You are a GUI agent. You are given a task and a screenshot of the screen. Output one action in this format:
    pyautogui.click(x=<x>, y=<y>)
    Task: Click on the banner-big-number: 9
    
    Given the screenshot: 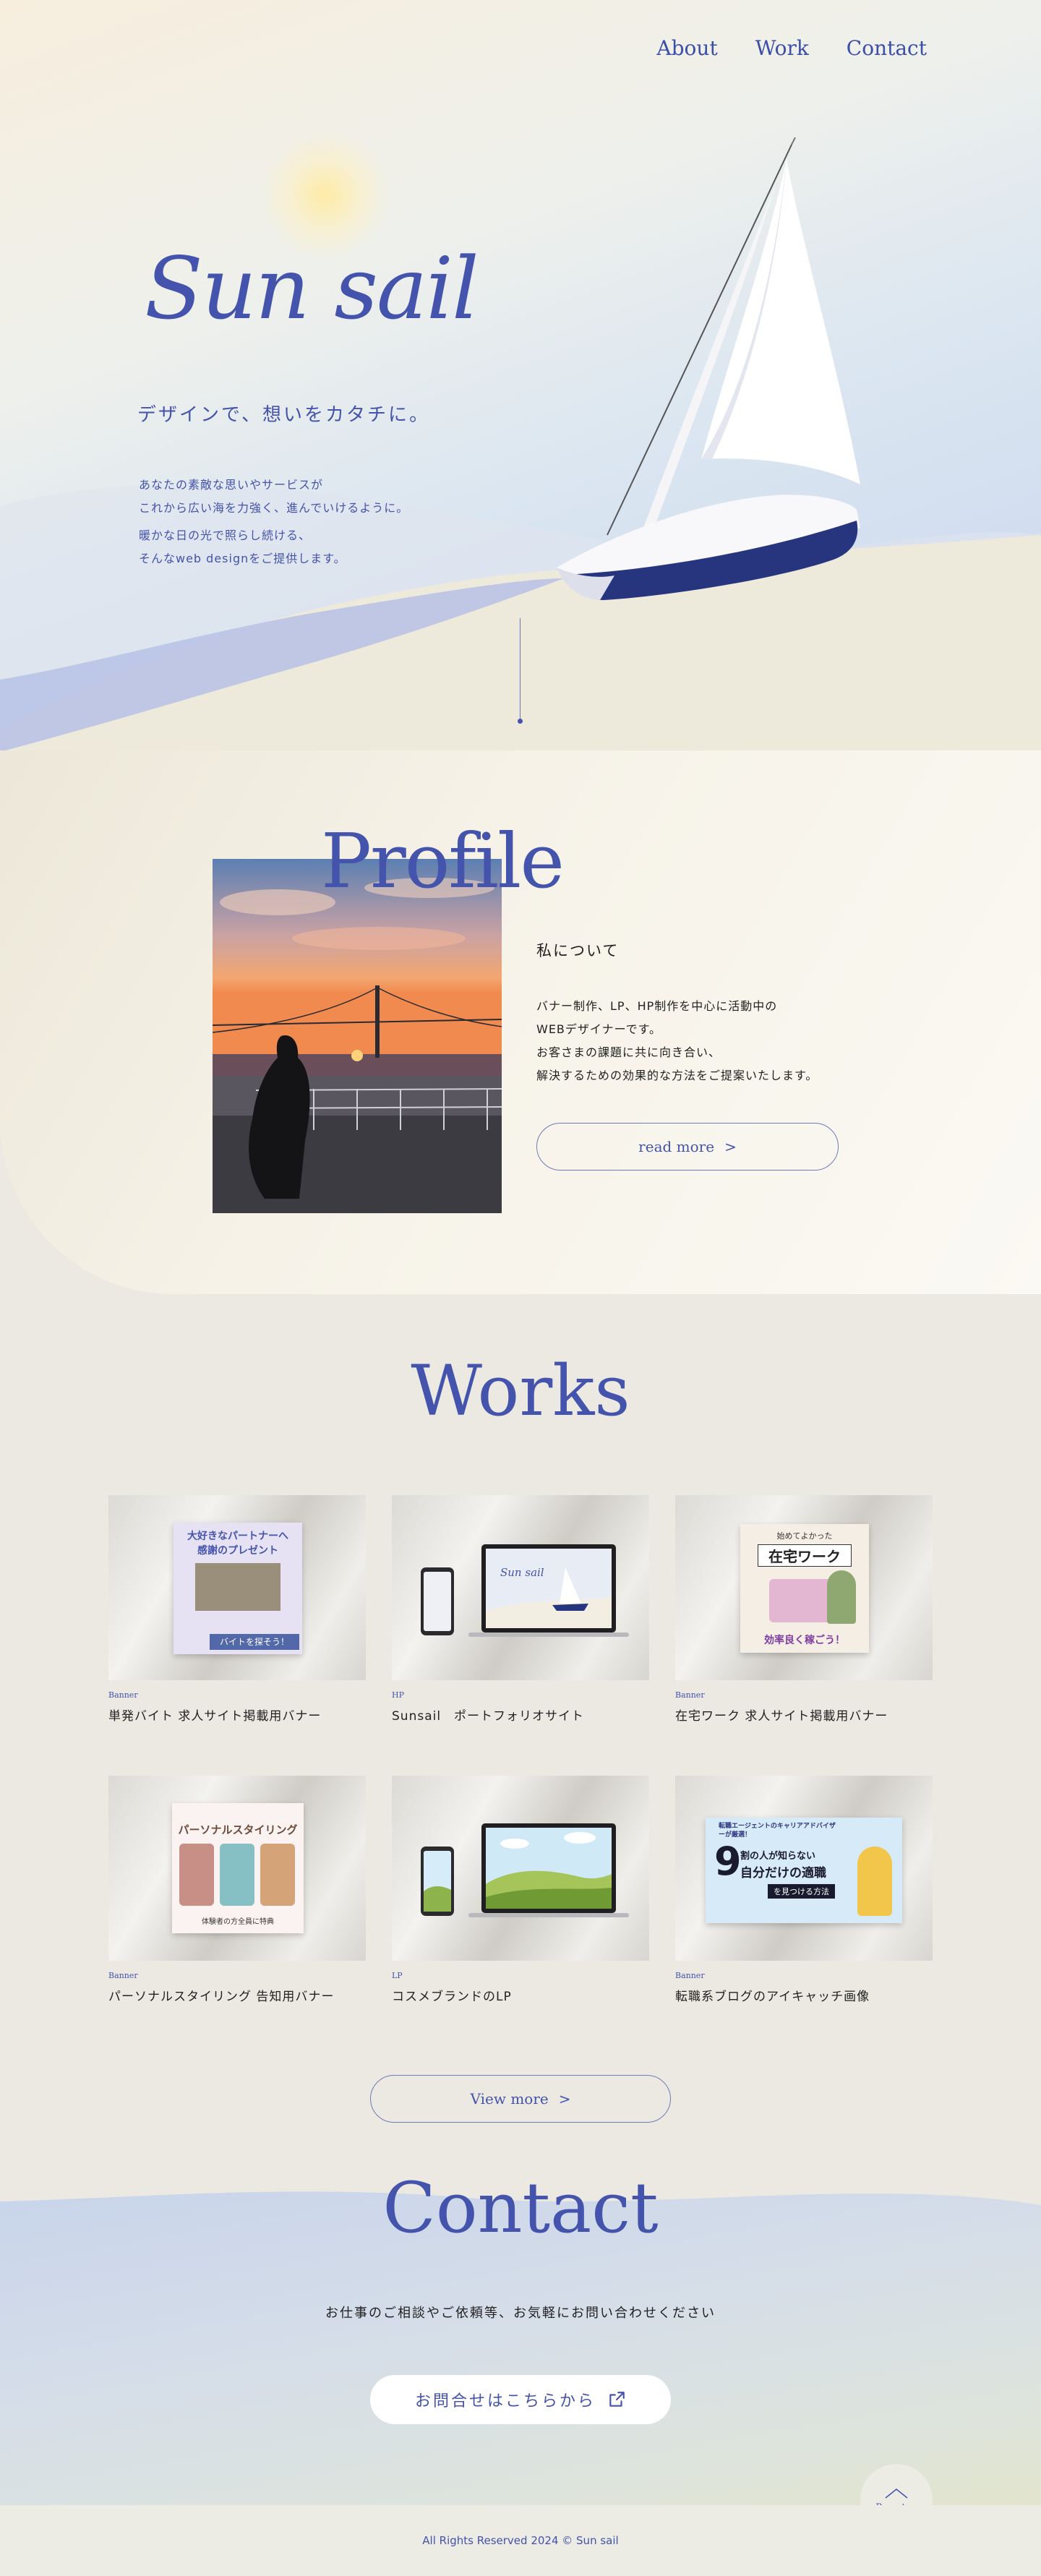 What is the action you would take?
    pyautogui.click(x=728, y=1862)
    